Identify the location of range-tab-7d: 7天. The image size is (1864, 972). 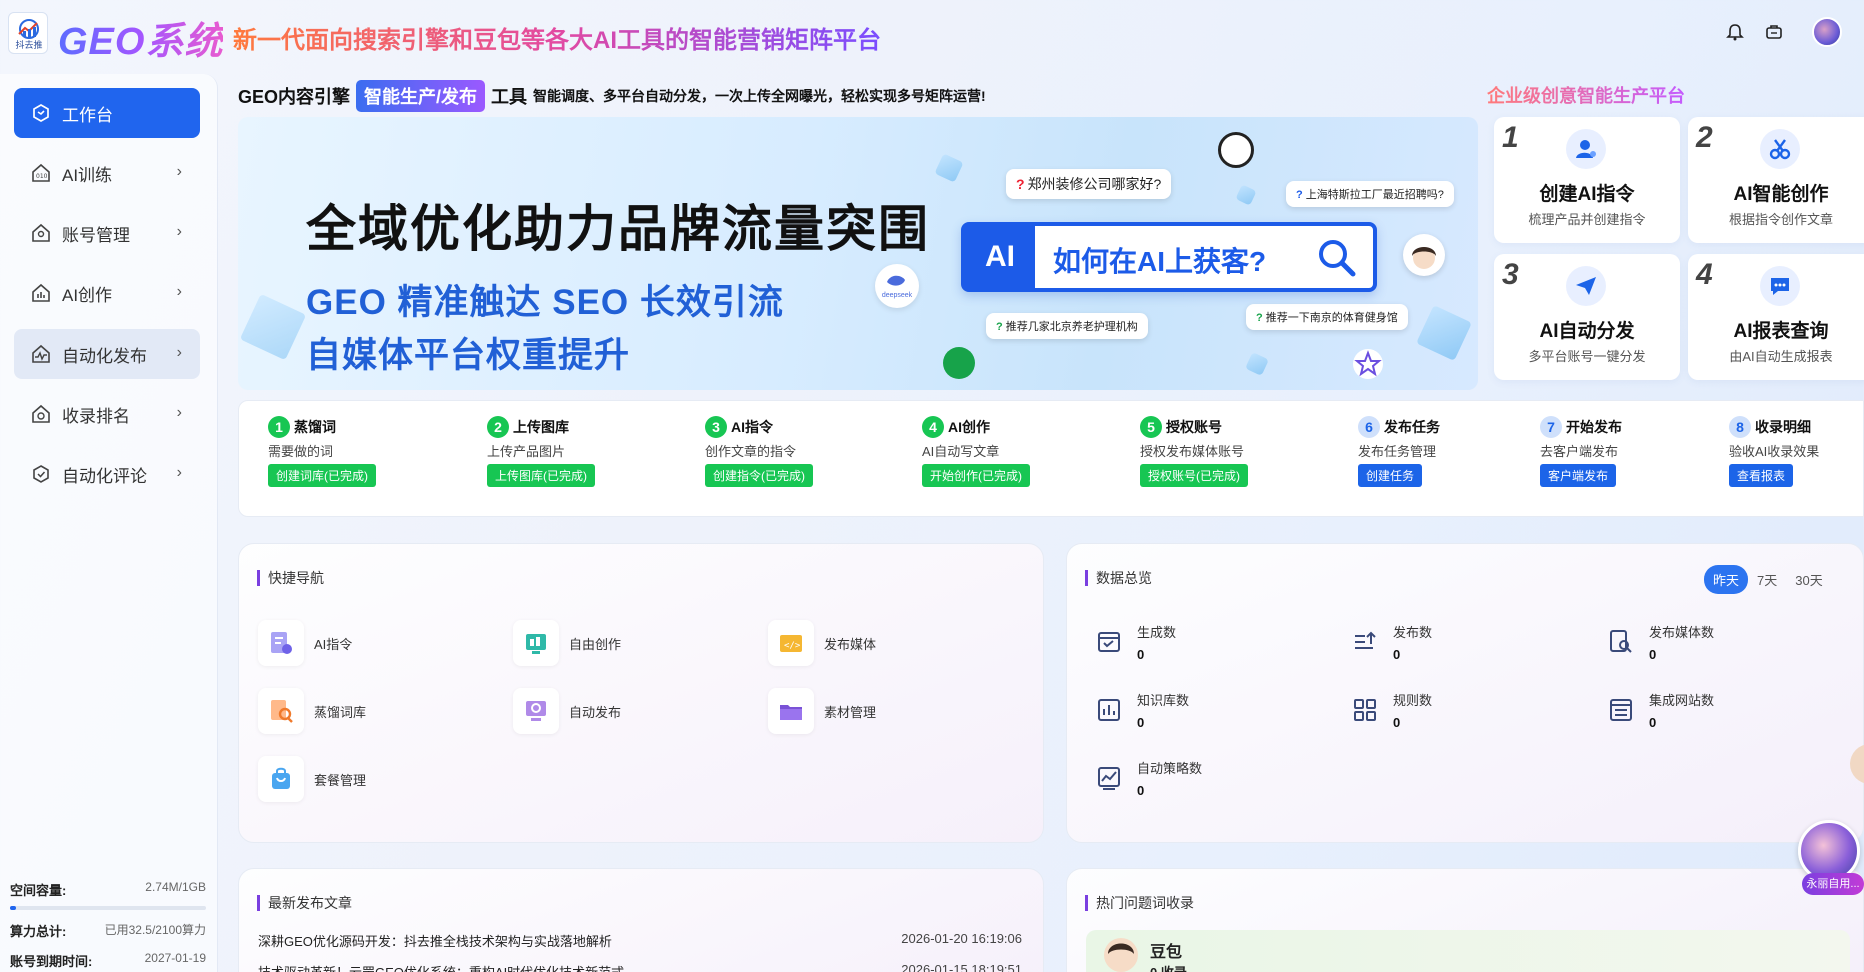
(1767, 579).